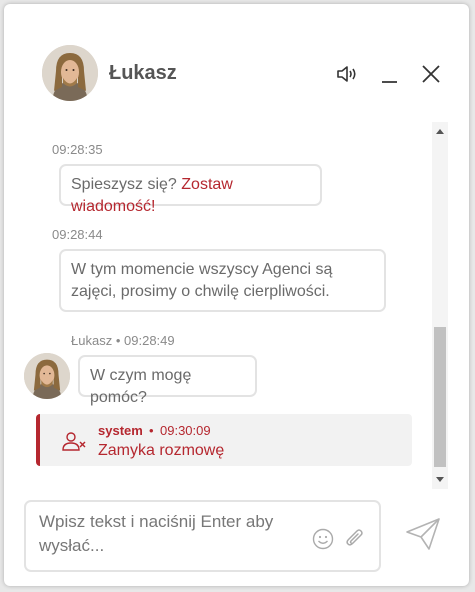  Describe the element at coordinates (123, 340) in the screenshot. I see `message-meta: Łukasz • 09:28:49` at that location.